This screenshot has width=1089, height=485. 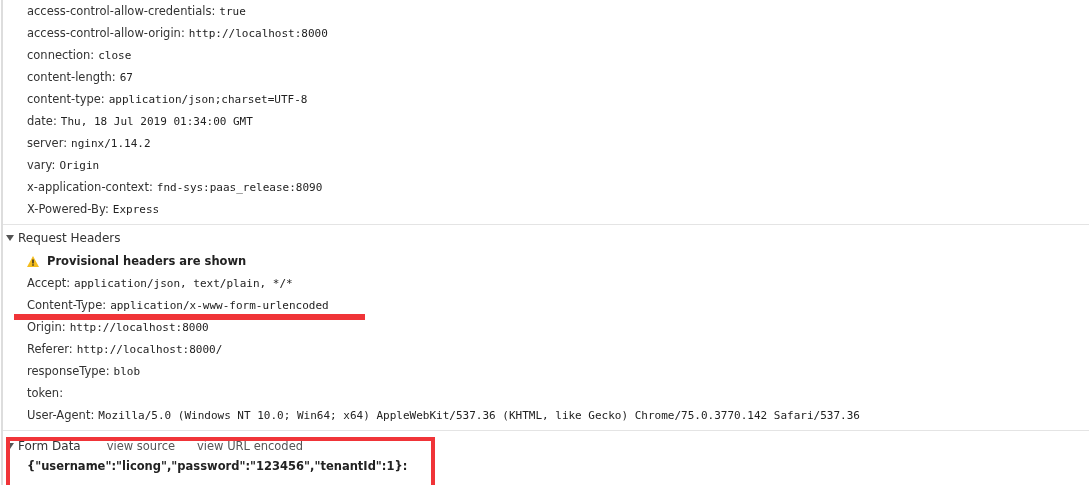 What do you see at coordinates (217, 466) in the screenshot?
I see `form-data-body: {"username":"licong","password":"123456","tenantId":1}:` at bounding box center [217, 466].